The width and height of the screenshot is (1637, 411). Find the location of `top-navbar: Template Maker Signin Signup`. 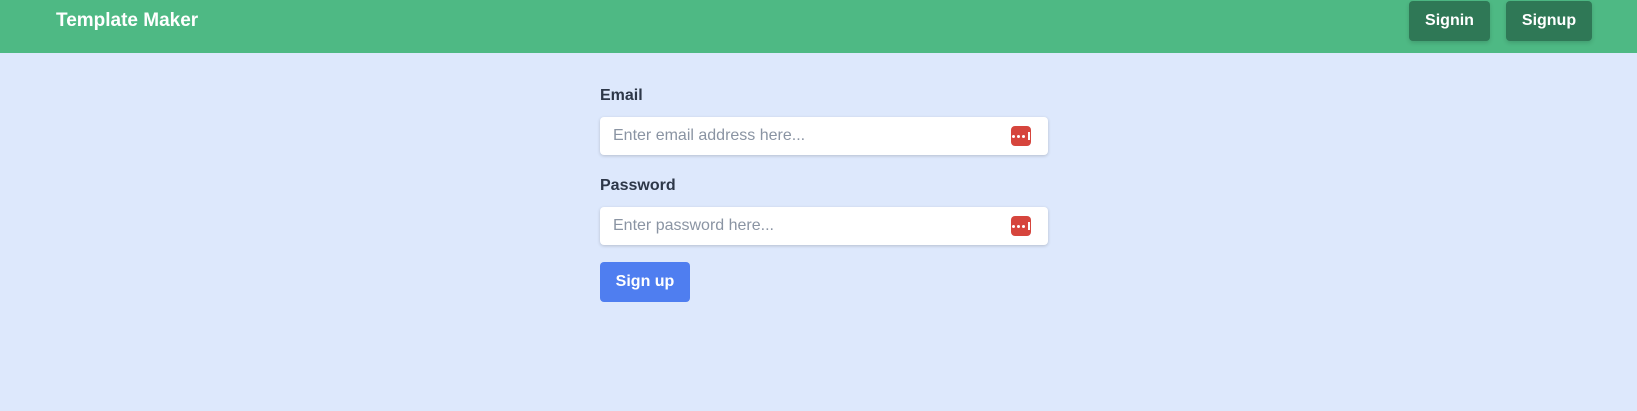

top-navbar: Template Maker Signin Signup is located at coordinates (818, 26).